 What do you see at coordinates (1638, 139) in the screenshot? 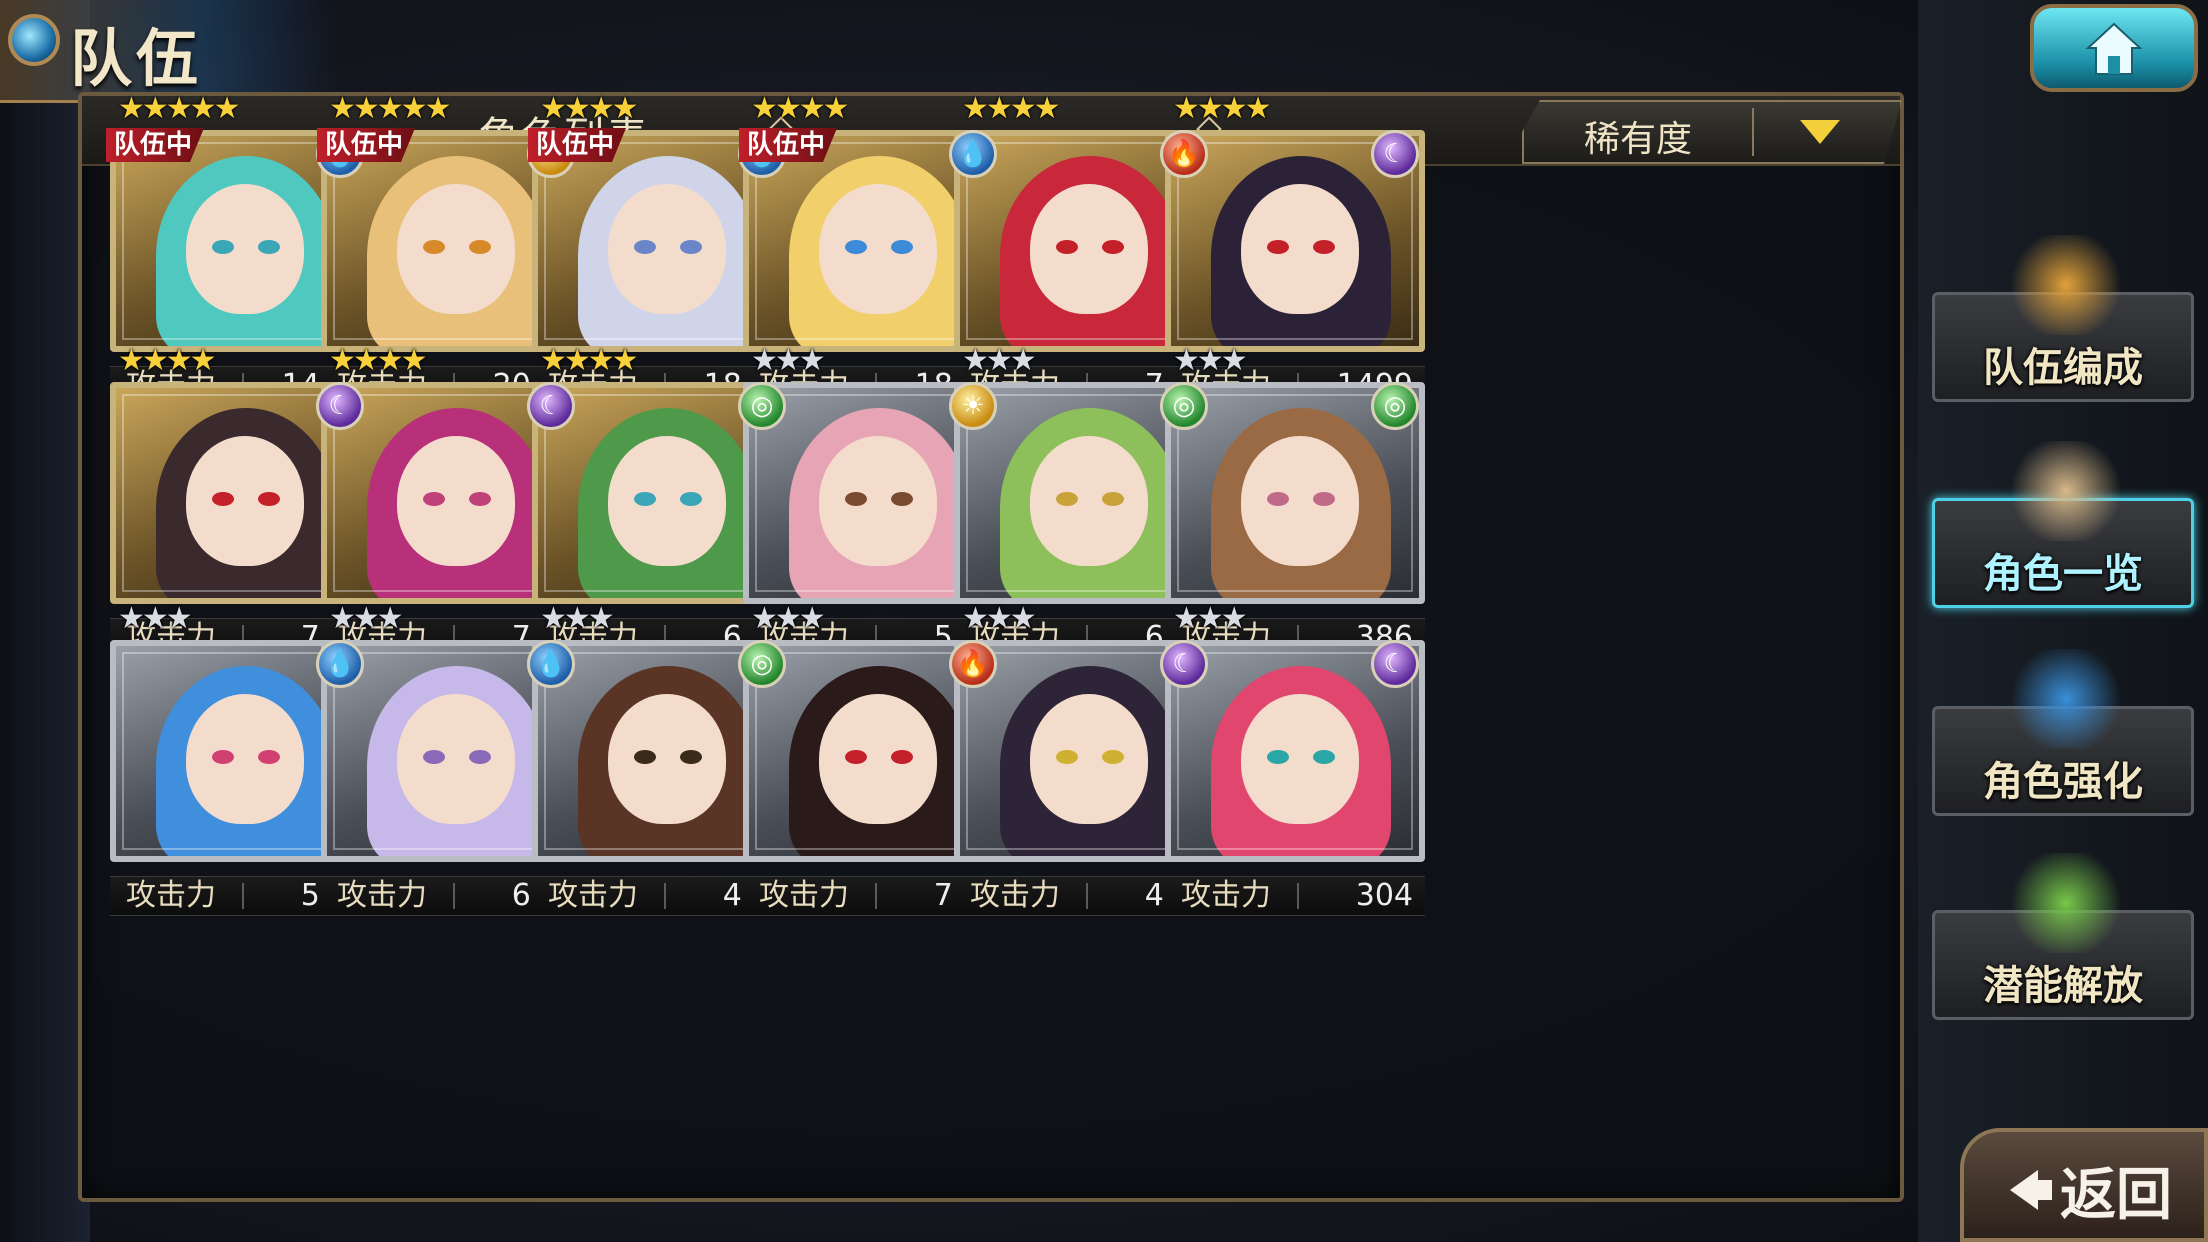
I see `sort-label: 稀有度` at bounding box center [1638, 139].